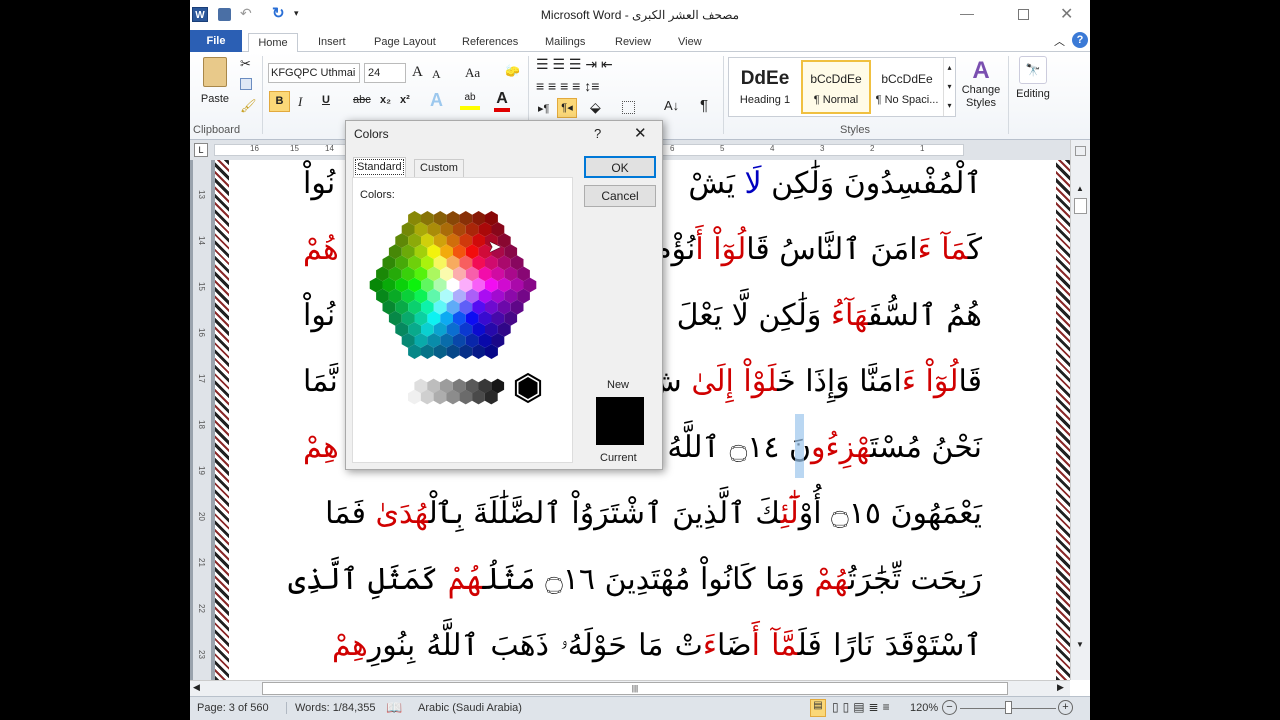 Image resolution: width=1280 pixels, height=720 pixels. What do you see at coordinates (254, 148) in the screenshot?
I see `ruler-mark: 16` at bounding box center [254, 148].